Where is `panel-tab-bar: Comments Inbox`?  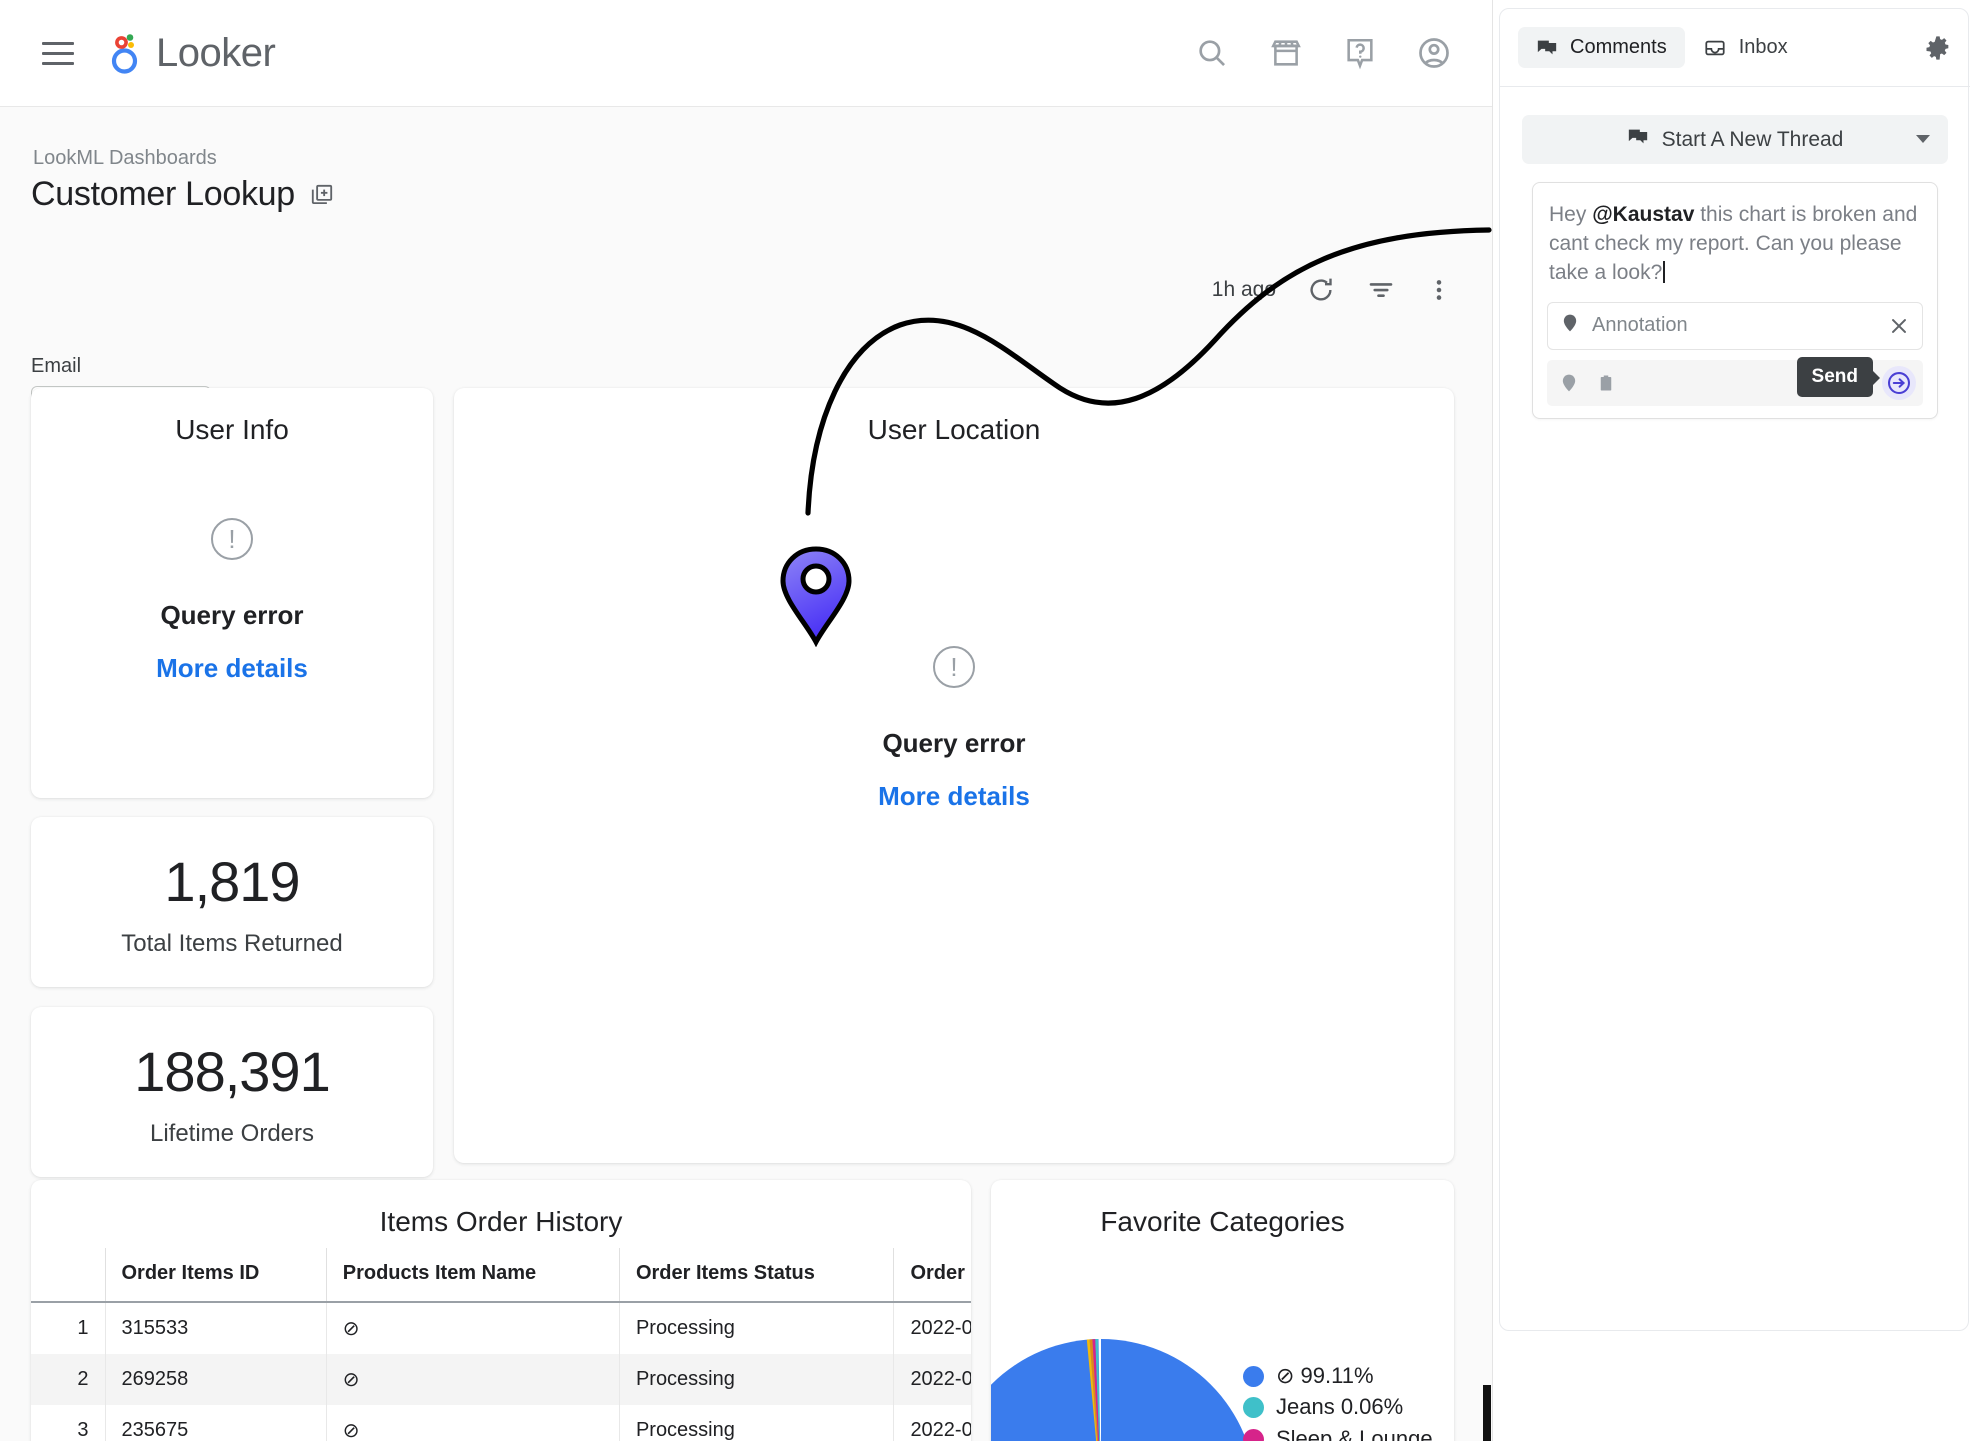
panel-tab-bar: Comments Inbox is located at coordinates (1735, 48).